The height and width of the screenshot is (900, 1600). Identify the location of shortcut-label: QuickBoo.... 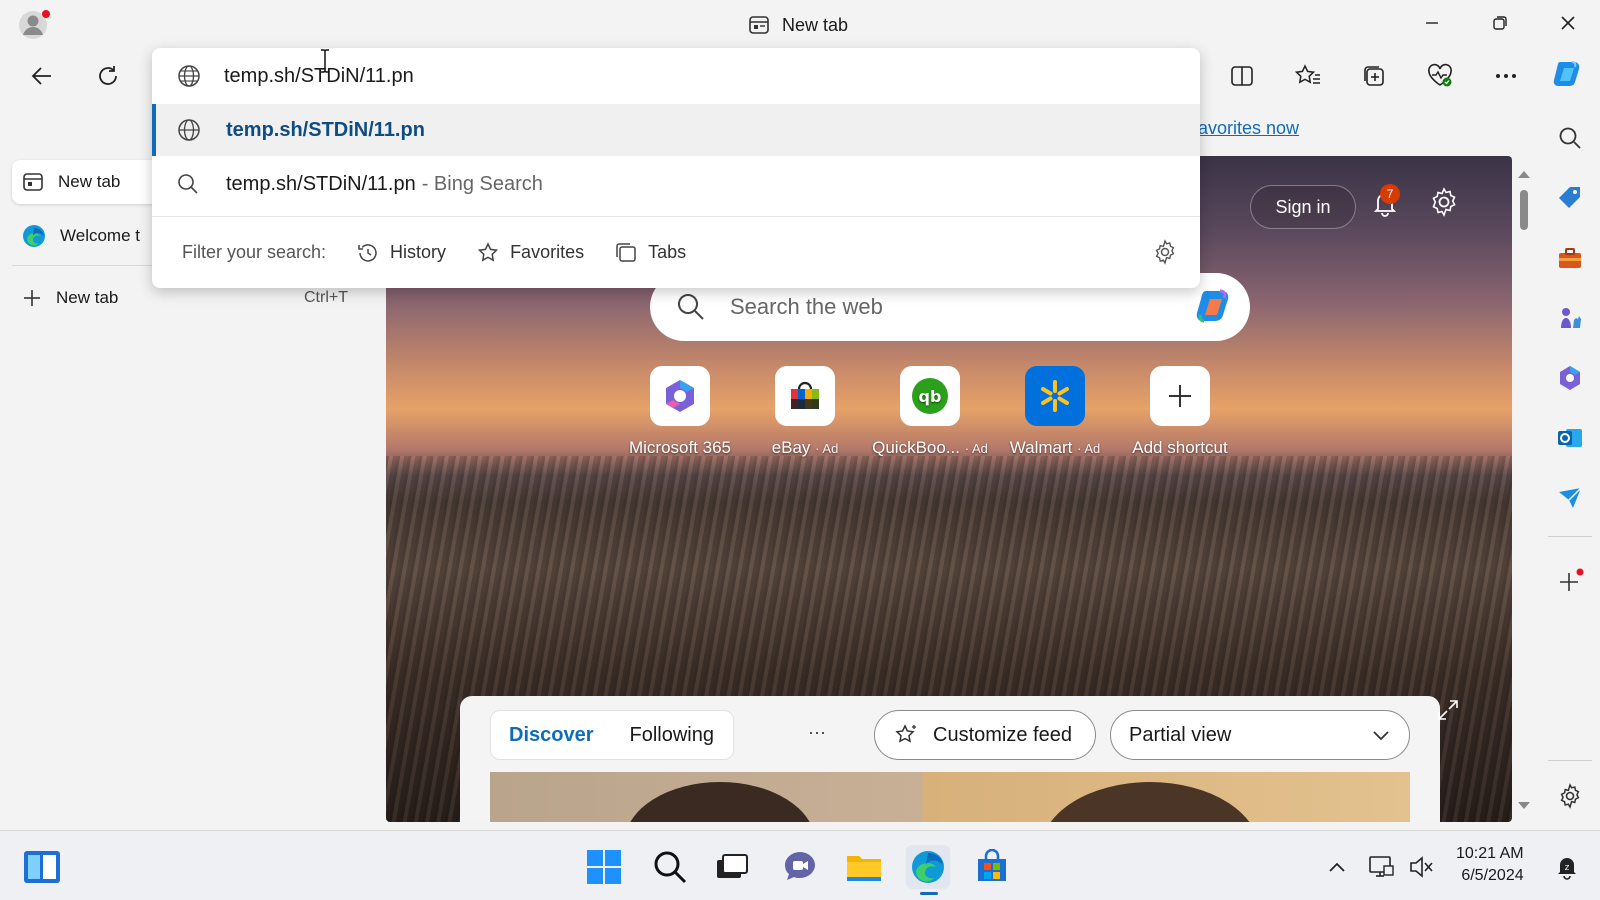
(916, 447).